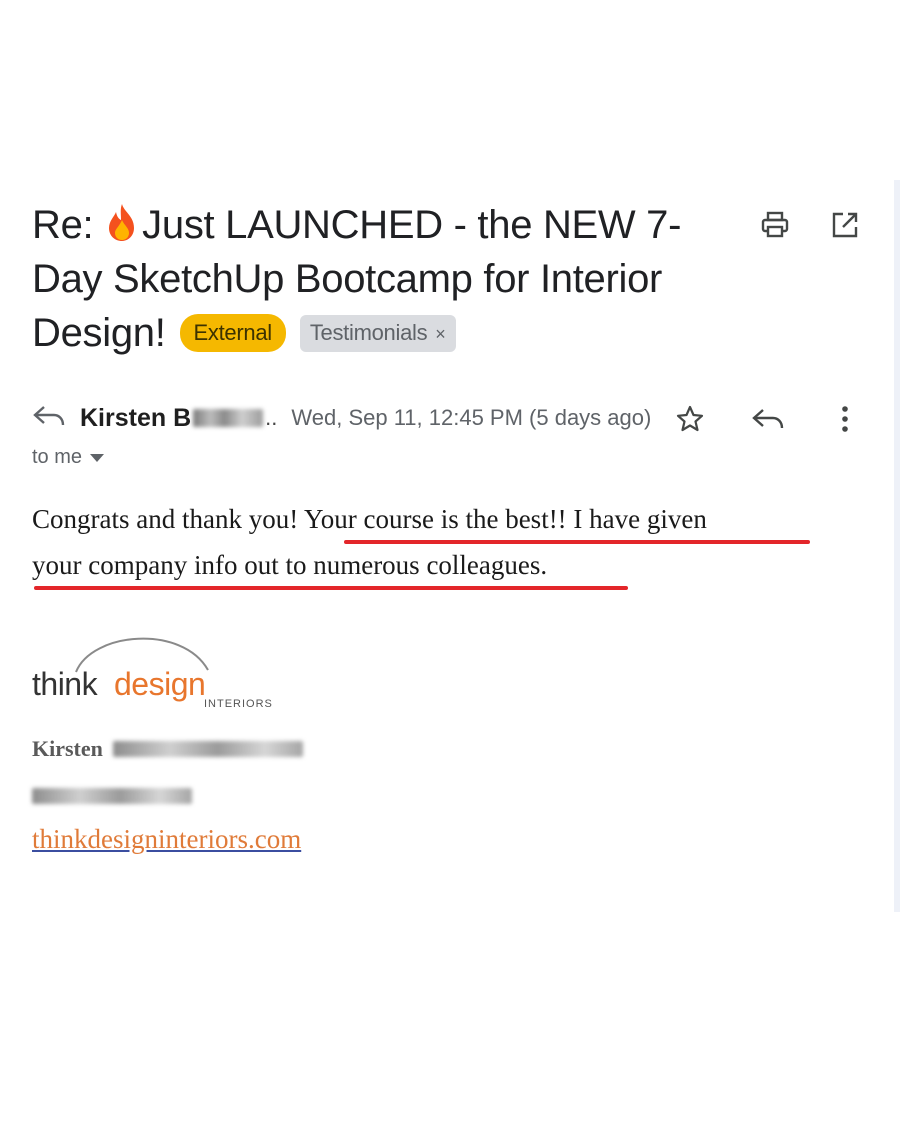 Image resolution: width=900 pixels, height=1125 pixels. What do you see at coordinates (238, 704) in the screenshot?
I see `logo-interiors: INTERIORS` at bounding box center [238, 704].